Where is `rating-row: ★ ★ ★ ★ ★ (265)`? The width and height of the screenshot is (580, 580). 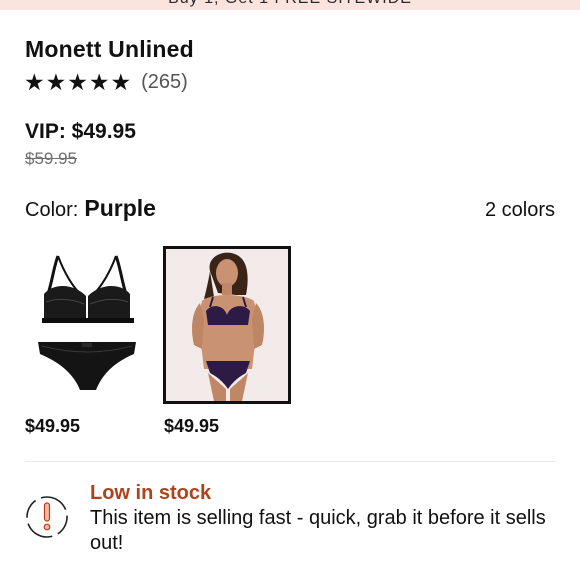 rating-row: ★ ★ ★ ★ ★ (265) is located at coordinates (106, 82).